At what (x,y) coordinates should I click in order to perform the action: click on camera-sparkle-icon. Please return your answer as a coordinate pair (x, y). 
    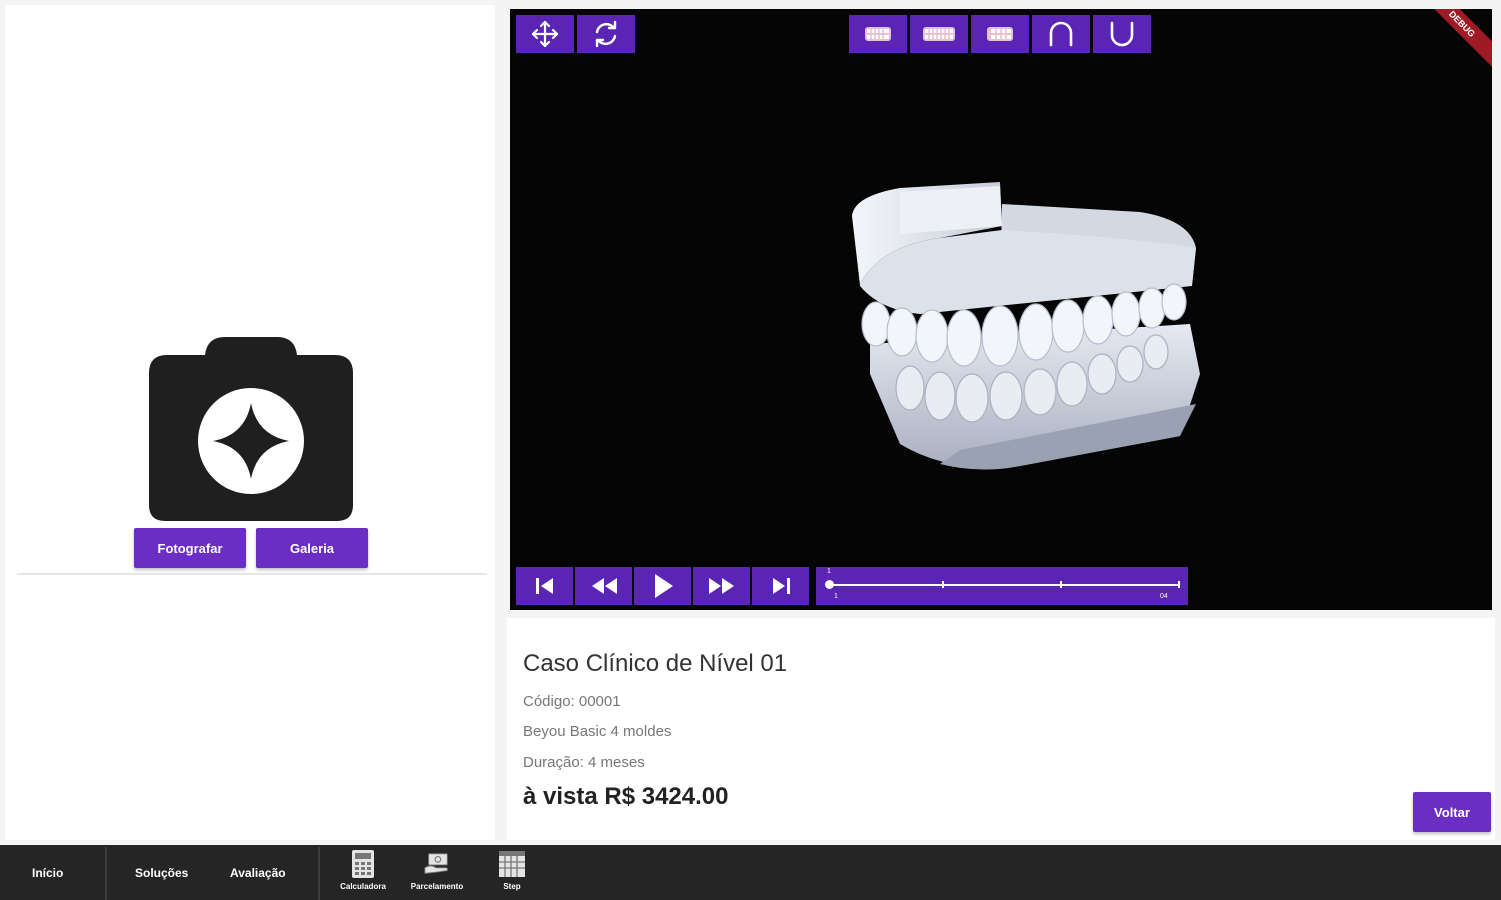
    Looking at the image, I should click on (251, 429).